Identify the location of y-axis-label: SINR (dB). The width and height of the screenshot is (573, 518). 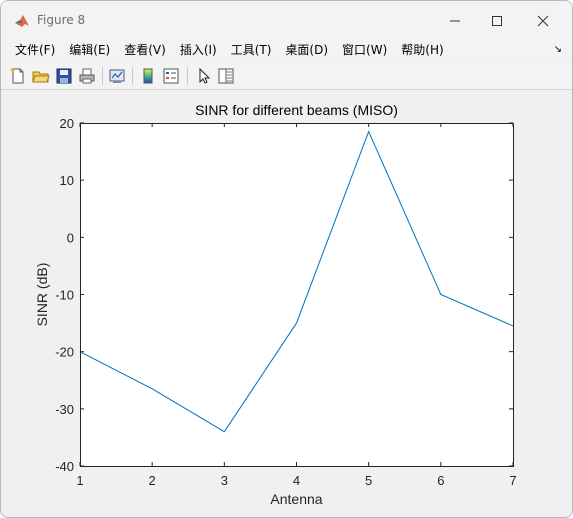
(42, 295).